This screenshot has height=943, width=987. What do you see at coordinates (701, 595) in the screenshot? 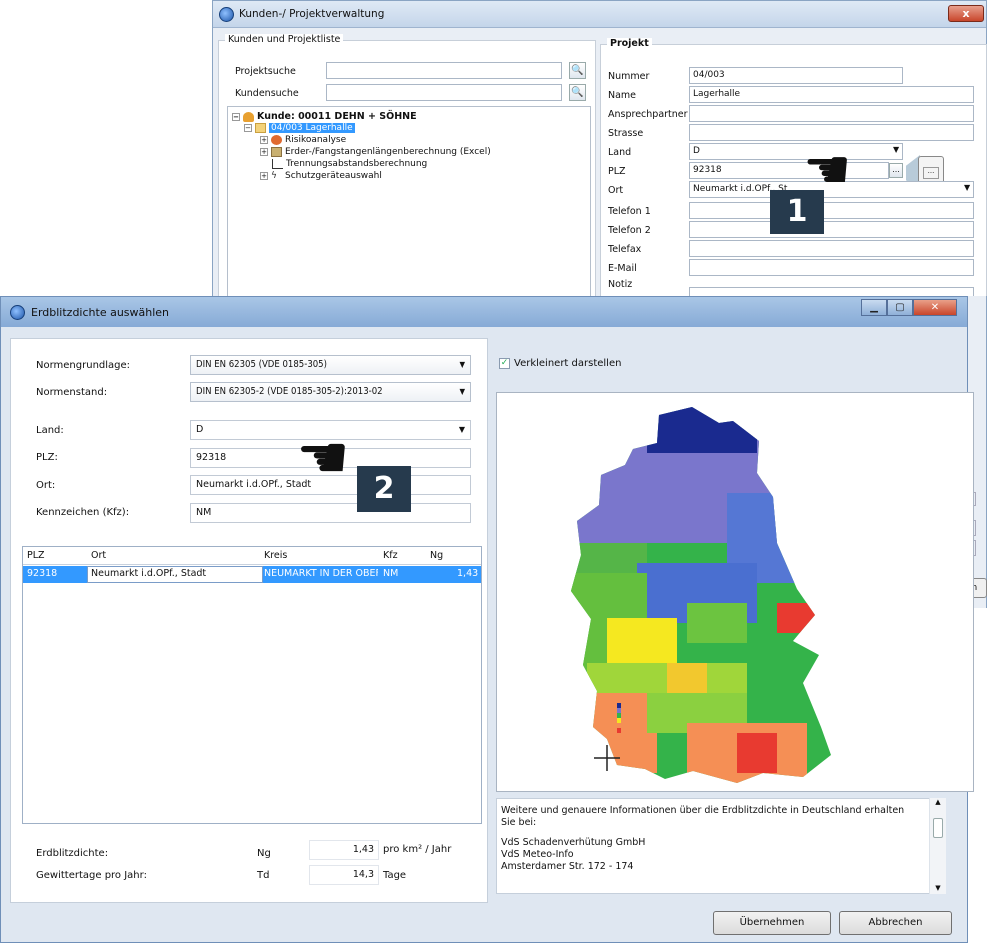
I see `germany-map-image` at bounding box center [701, 595].